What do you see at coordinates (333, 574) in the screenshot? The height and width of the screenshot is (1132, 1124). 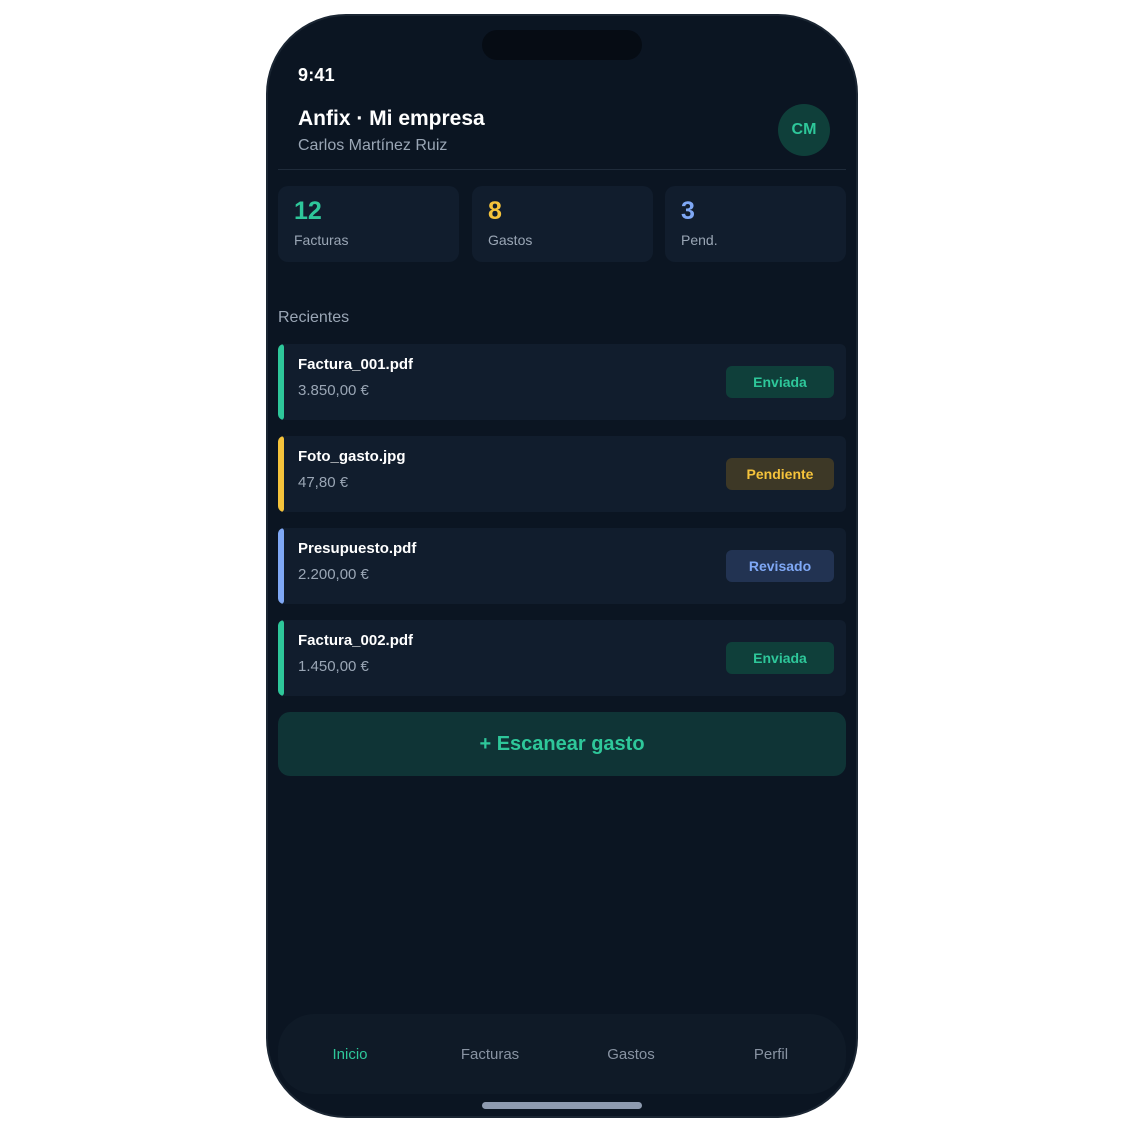 I see `document-amount: 2.200,00 €` at bounding box center [333, 574].